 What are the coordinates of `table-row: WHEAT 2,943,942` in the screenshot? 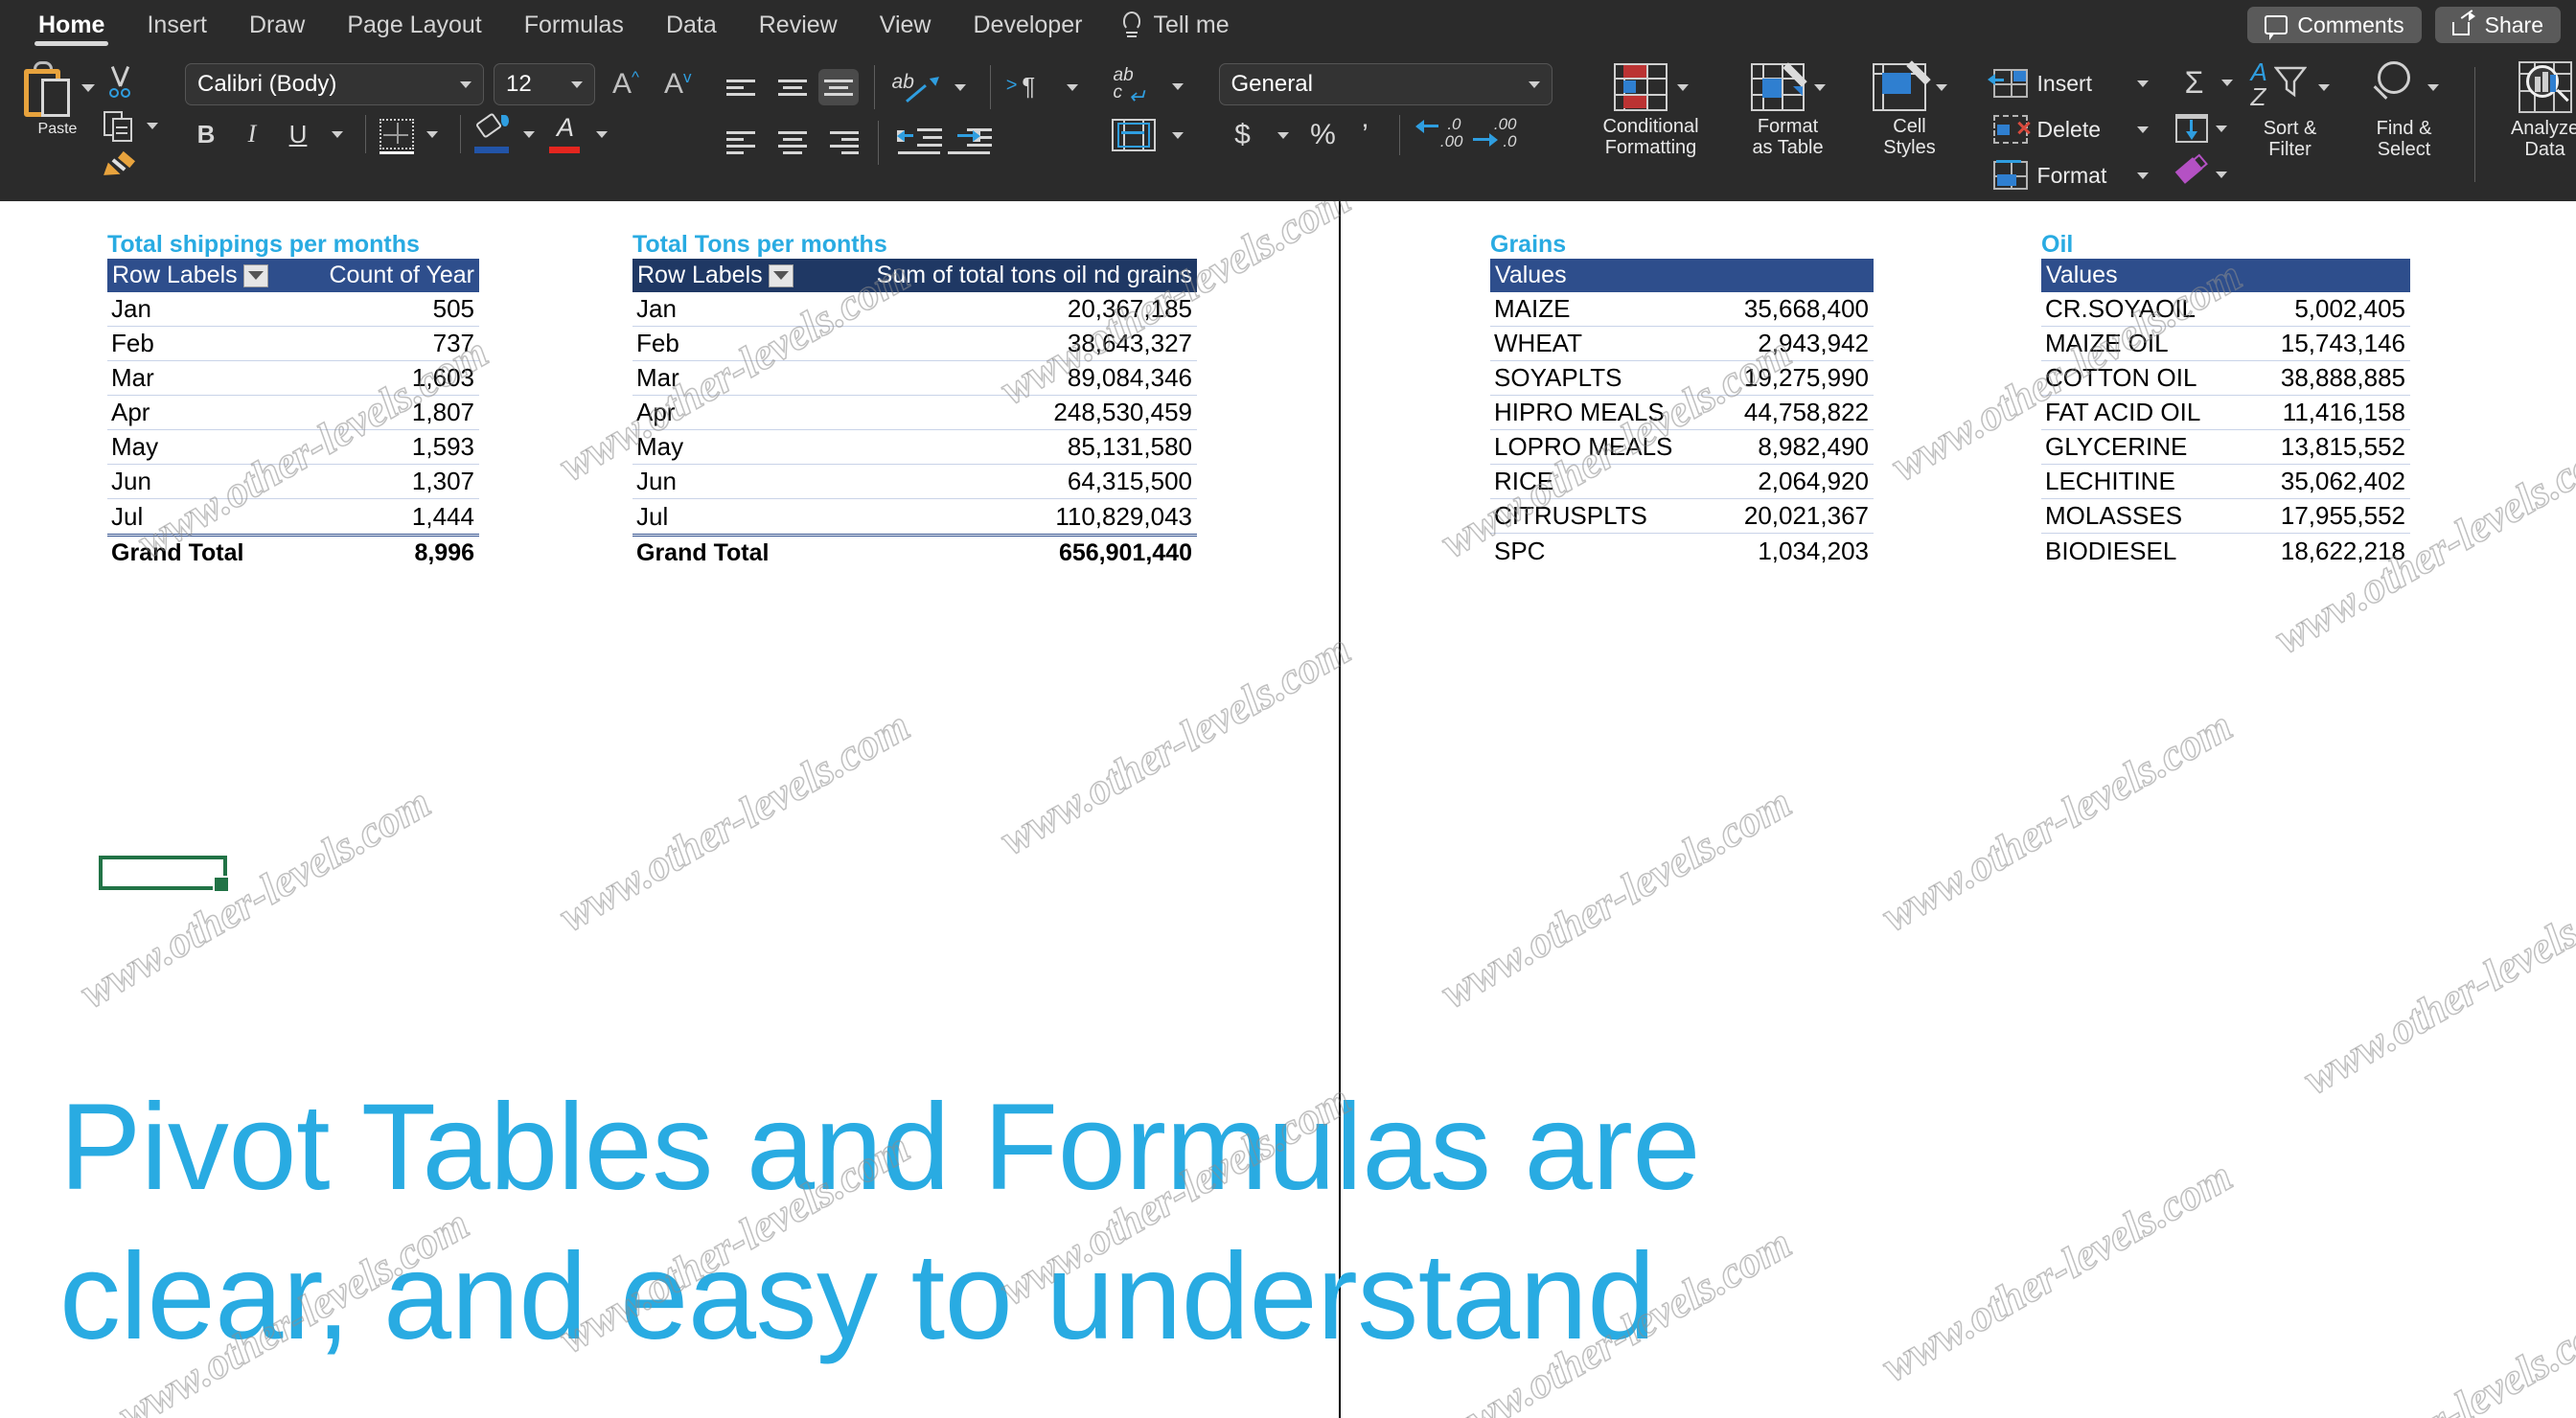 It's located at (1682, 344).